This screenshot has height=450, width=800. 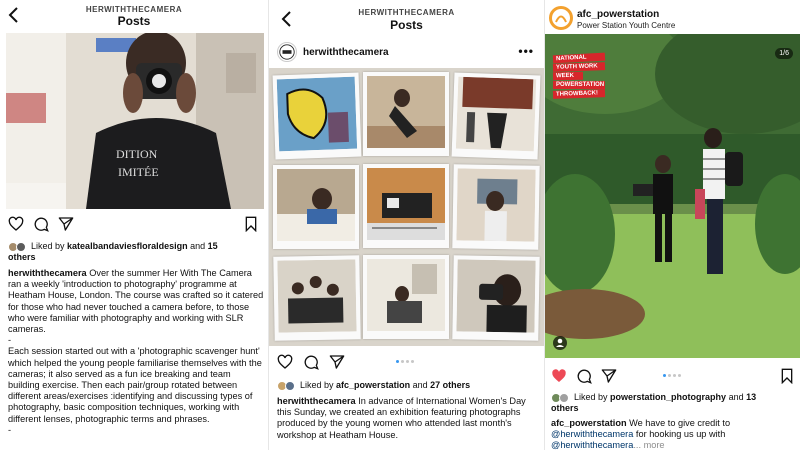 I want to click on sign-line: POWERSTATION, so click(x=579, y=85).